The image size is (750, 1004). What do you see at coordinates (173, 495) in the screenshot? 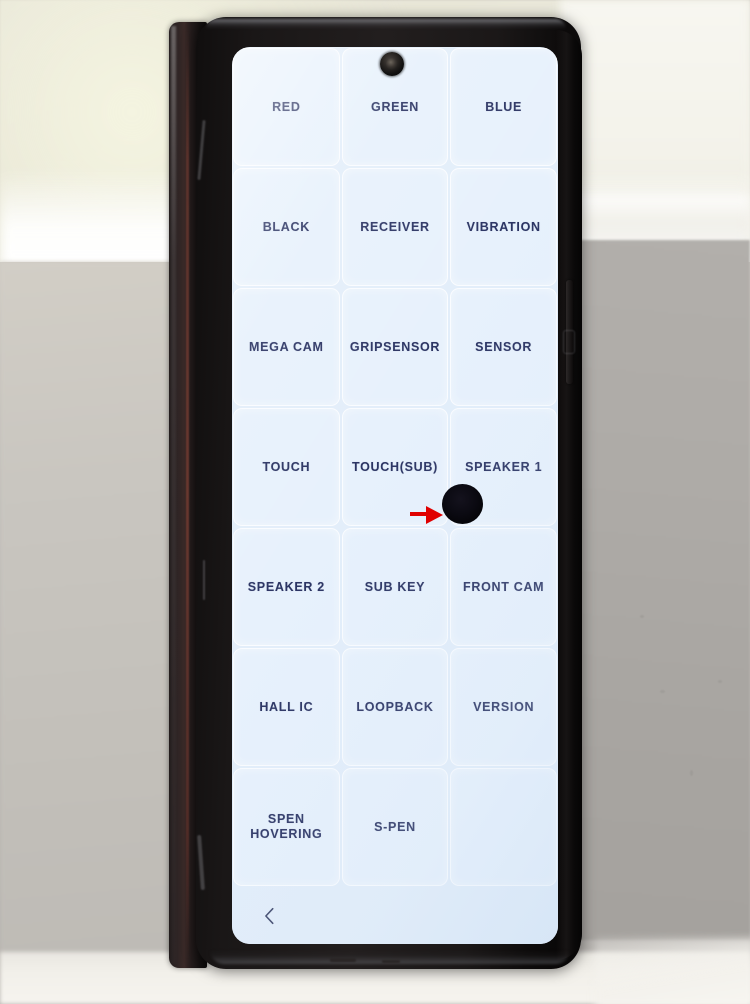
I see `phone-spine-highlight` at bounding box center [173, 495].